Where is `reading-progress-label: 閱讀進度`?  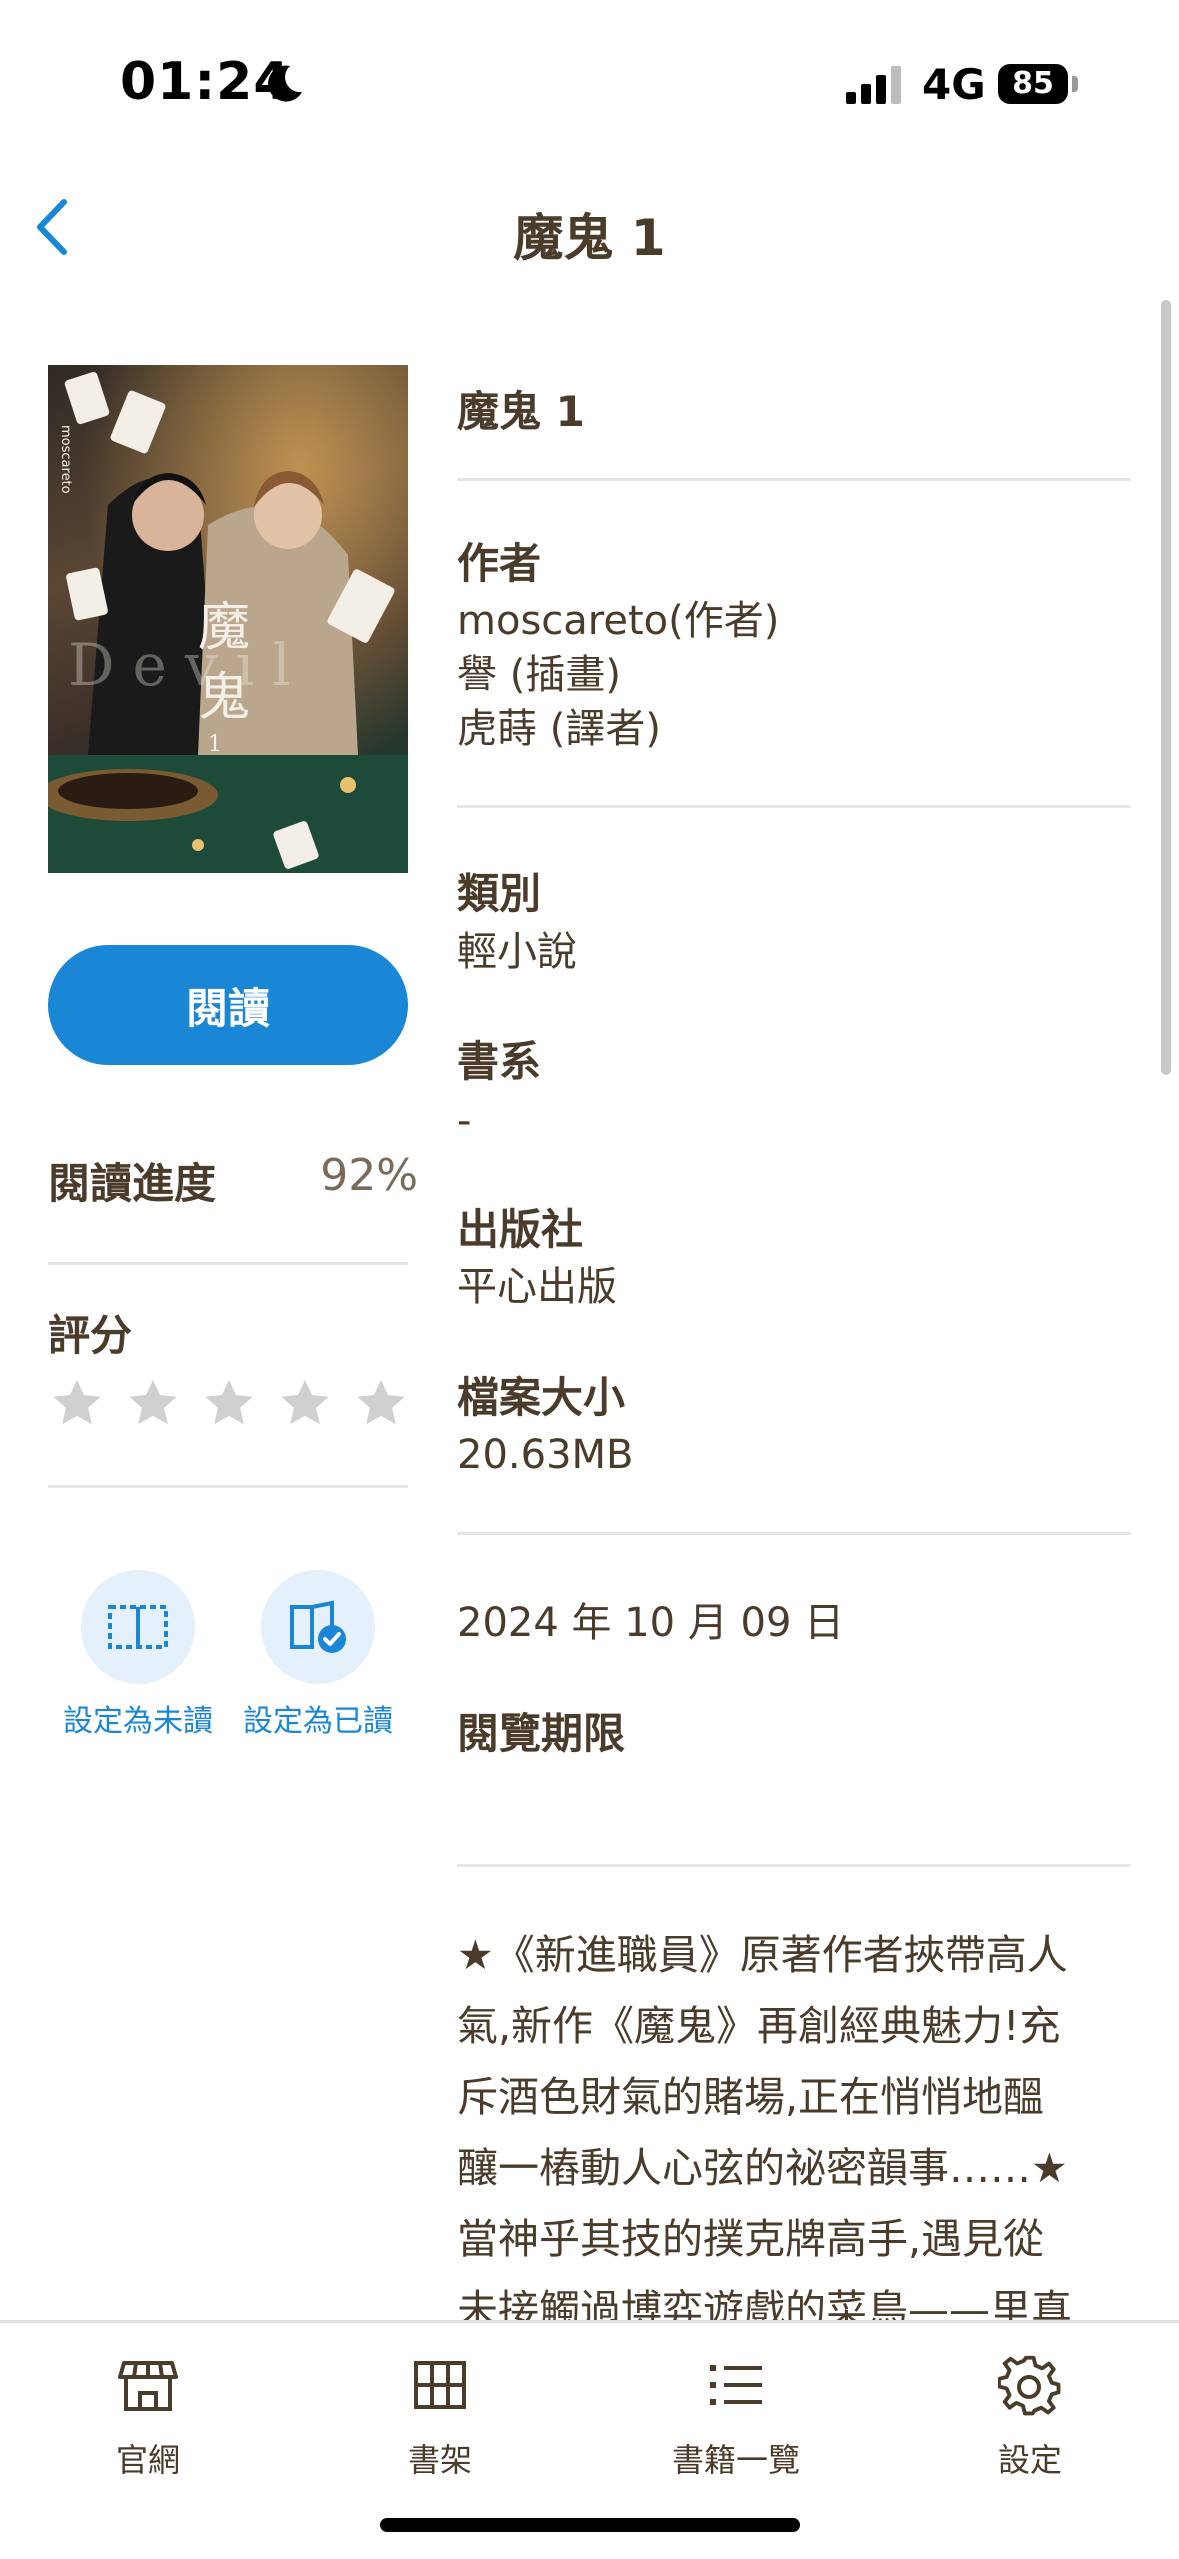
reading-progress-label: 閱讀進度 is located at coordinates (132, 1183).